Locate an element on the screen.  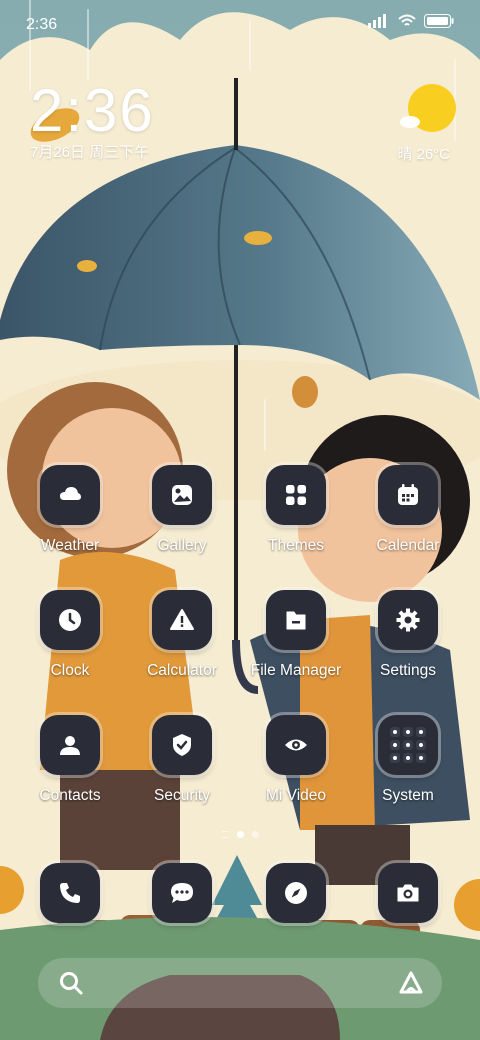
app-calculator: Calculator is located at coordinates (182, 645).